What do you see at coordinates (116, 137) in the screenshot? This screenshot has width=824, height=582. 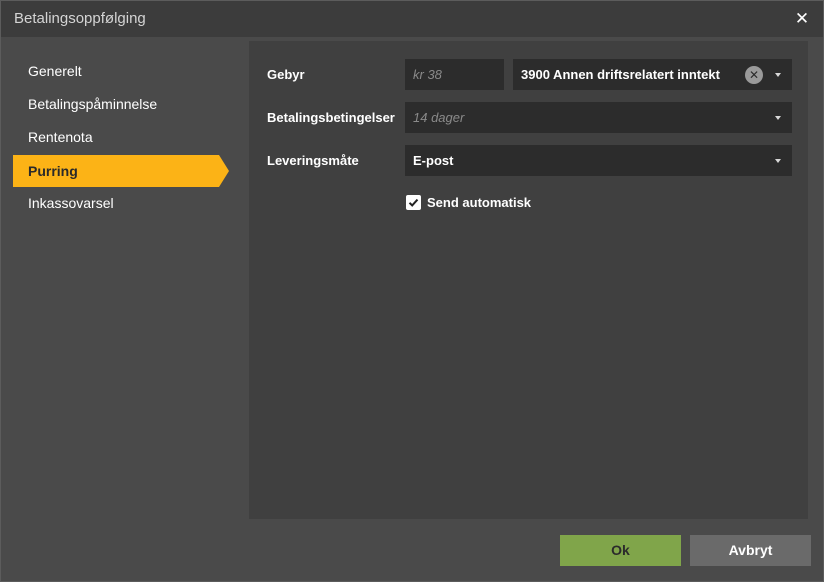 I see `sidebar-item-rentenota: Rentenota` at bounding box center [116, 137].